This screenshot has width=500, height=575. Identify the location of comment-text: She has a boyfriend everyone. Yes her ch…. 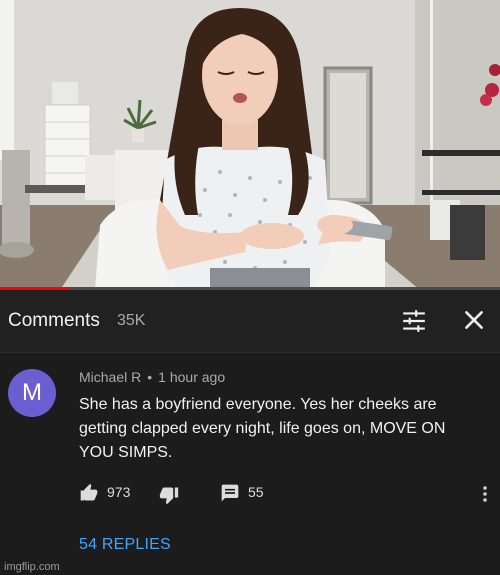
(262, 428).